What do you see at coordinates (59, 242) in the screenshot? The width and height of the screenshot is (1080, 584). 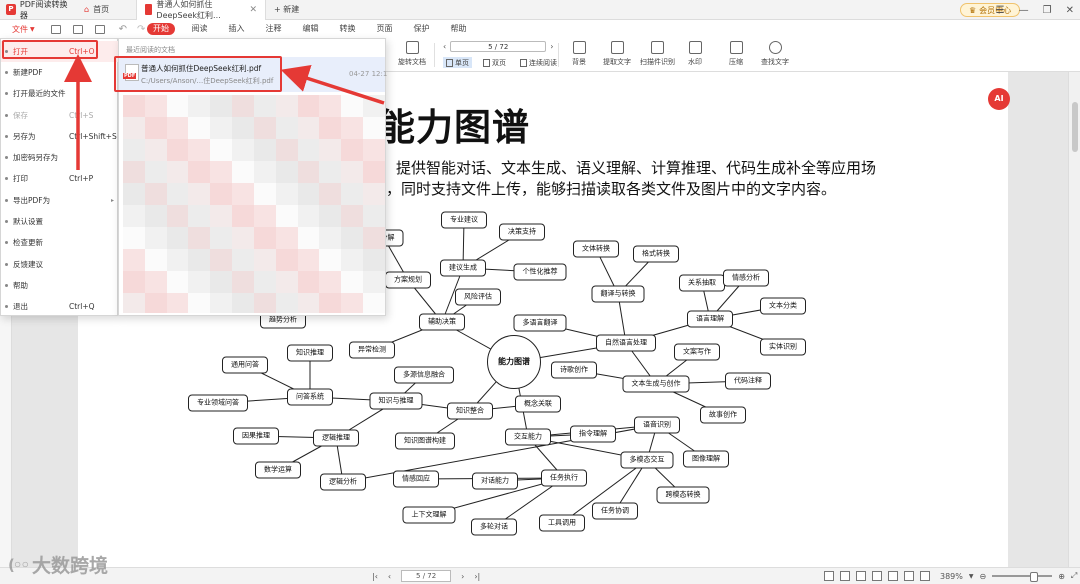 I see `file-menu-item-check-updates: 检查更新` at bounding box center [59, 242].